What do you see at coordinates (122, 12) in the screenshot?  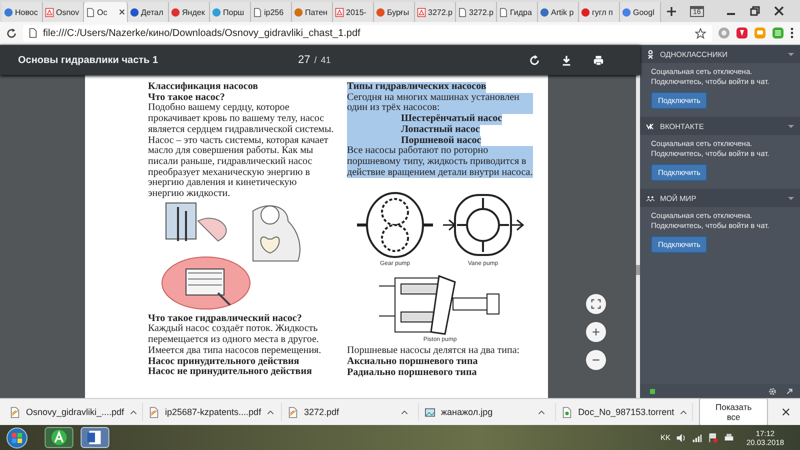 I see `close-tab-icon` at bounding box center [122, 12].